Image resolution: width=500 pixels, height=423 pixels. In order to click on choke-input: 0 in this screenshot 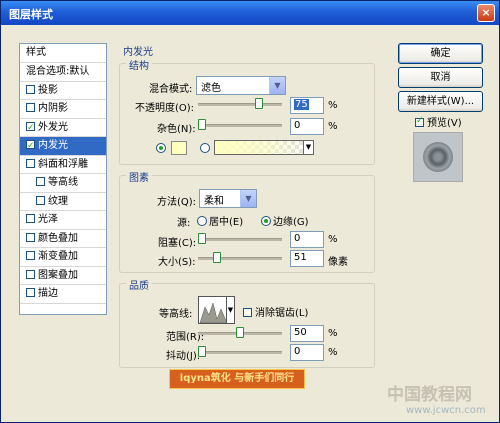, I will do `click(307, 239)`.